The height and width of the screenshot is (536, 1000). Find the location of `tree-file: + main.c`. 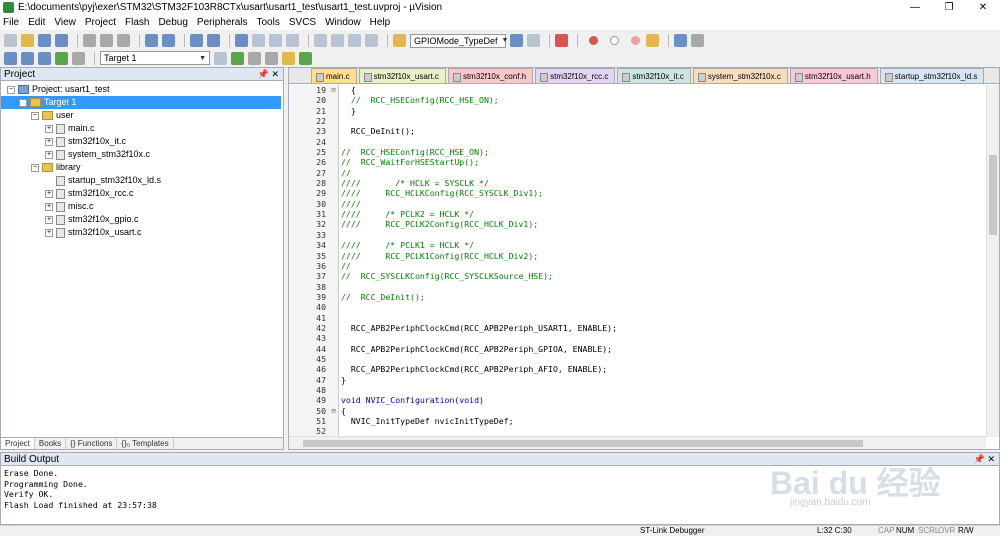

tree-file: + main.c is located at coordinates (142, 128).